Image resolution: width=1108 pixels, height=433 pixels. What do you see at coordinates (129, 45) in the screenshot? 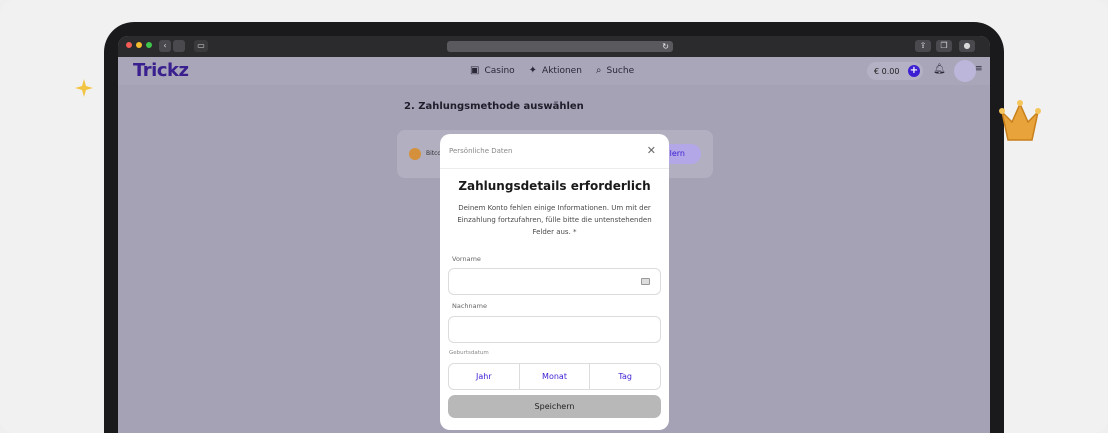
I see `close-window-button` at bounding box center [129, 45].